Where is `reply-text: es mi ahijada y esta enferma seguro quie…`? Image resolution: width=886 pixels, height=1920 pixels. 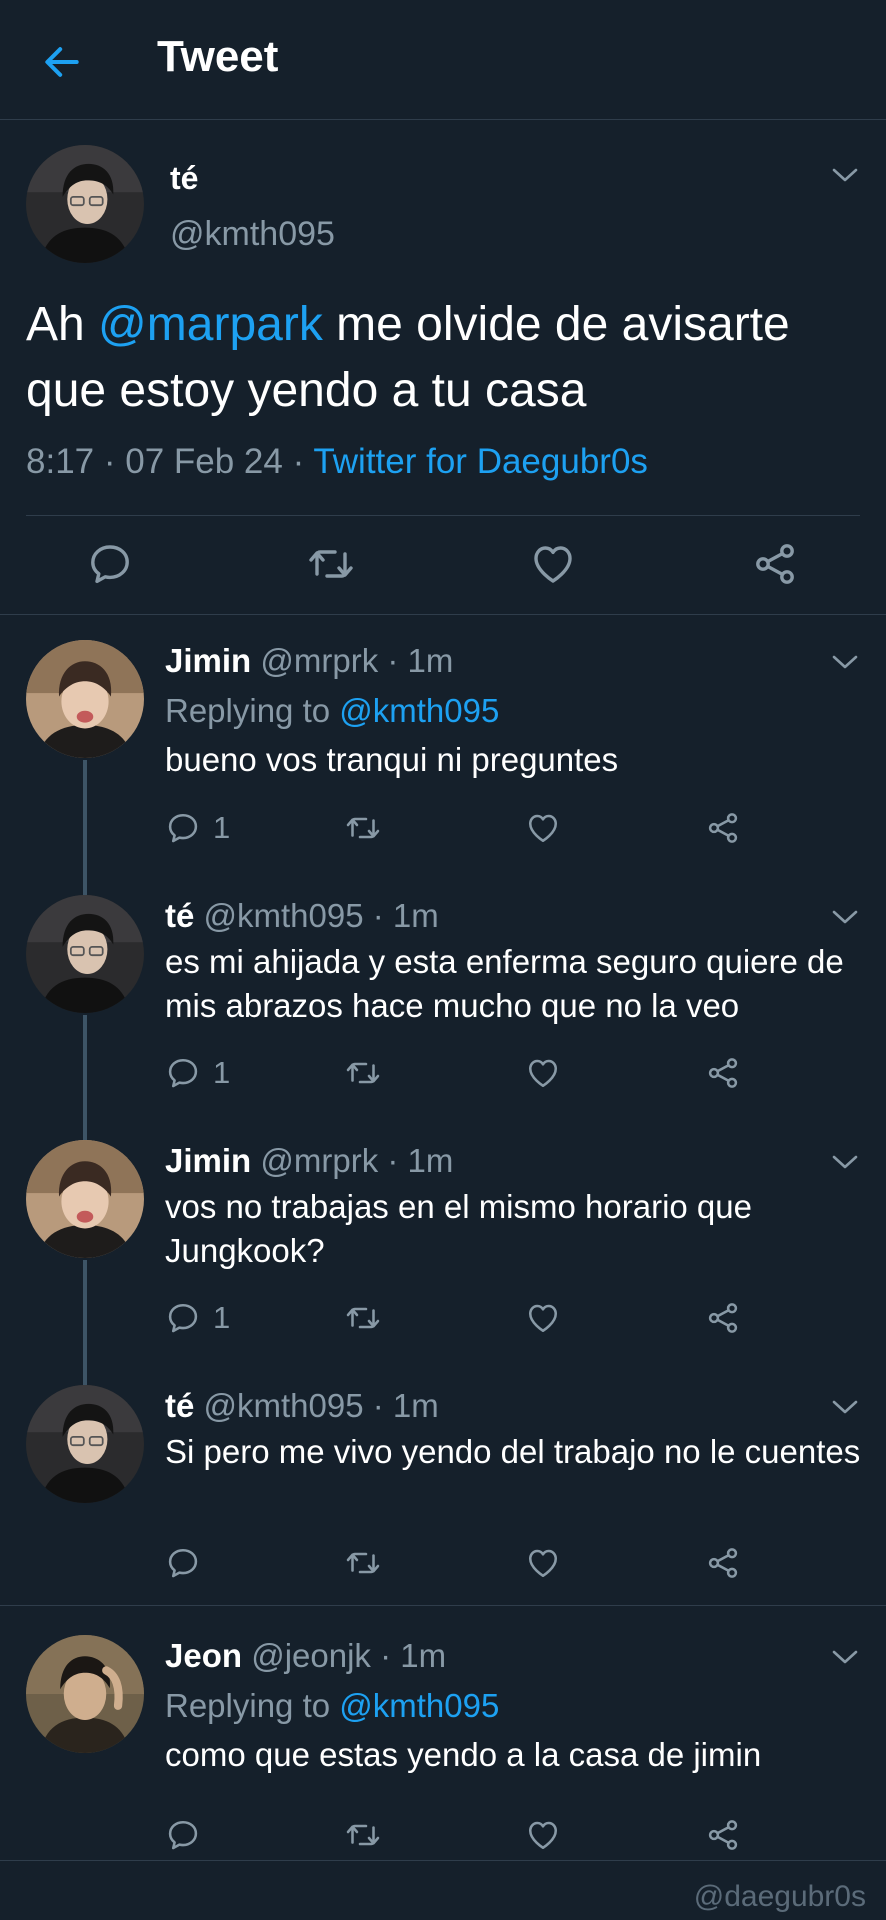
reply-text: es mi ahijada y esta enferma seguro quie… is located at coordinates (504, 983).